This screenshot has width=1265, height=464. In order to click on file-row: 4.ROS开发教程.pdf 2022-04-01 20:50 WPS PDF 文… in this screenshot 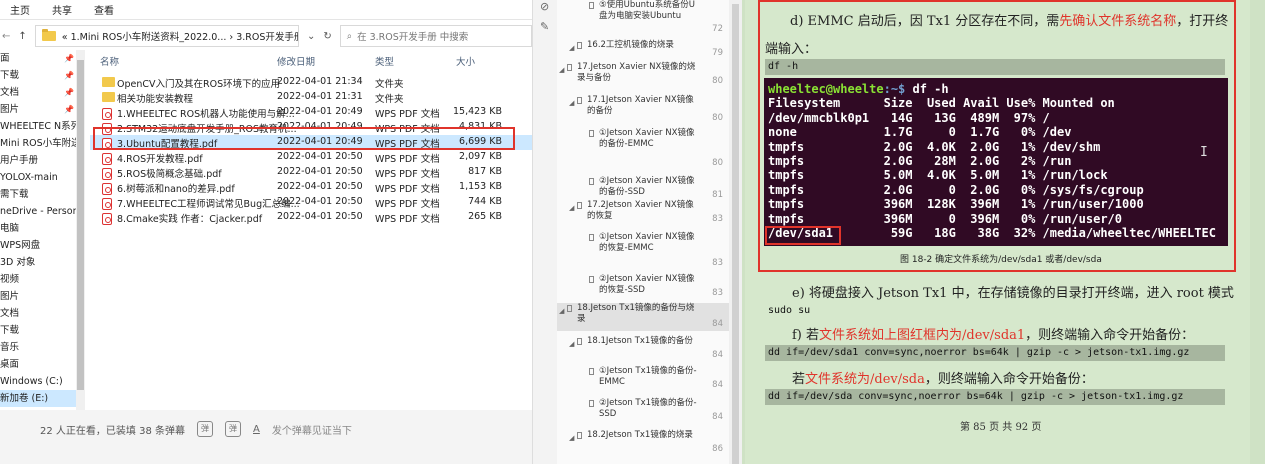, I will do `click(311, 157)`.